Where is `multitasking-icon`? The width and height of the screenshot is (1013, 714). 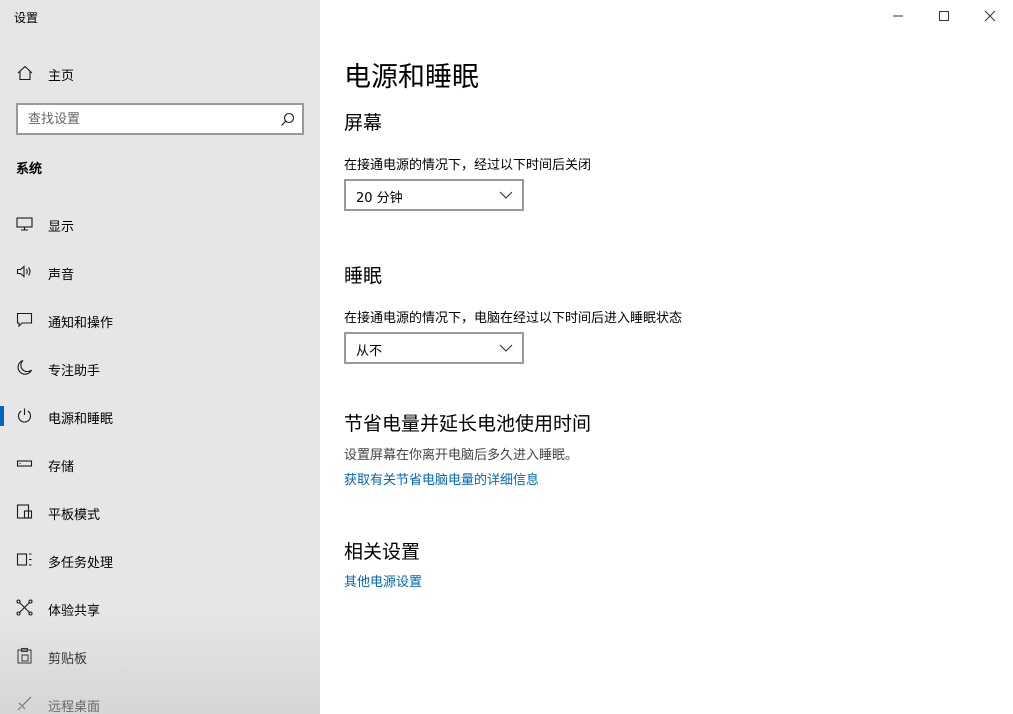 multitasking-icon is located at coordinates (24, 559).